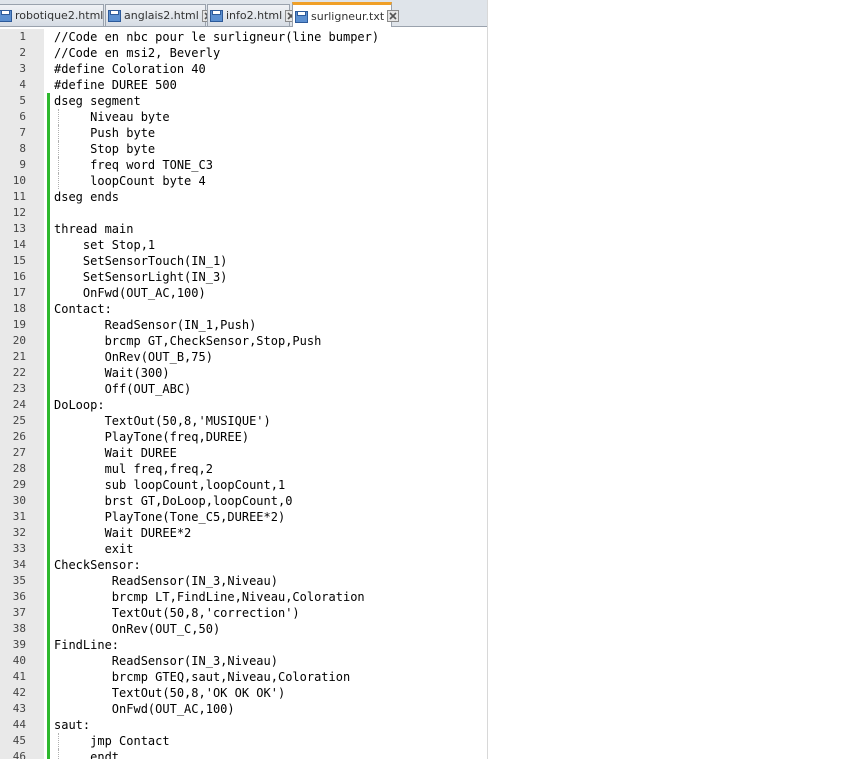 The image size is (864, 759). What do you see at coordinates (243, 389) in the screenshot?
I see `code-line: 23 Off(OUT_ABC)` at bounding box center [243, 389].